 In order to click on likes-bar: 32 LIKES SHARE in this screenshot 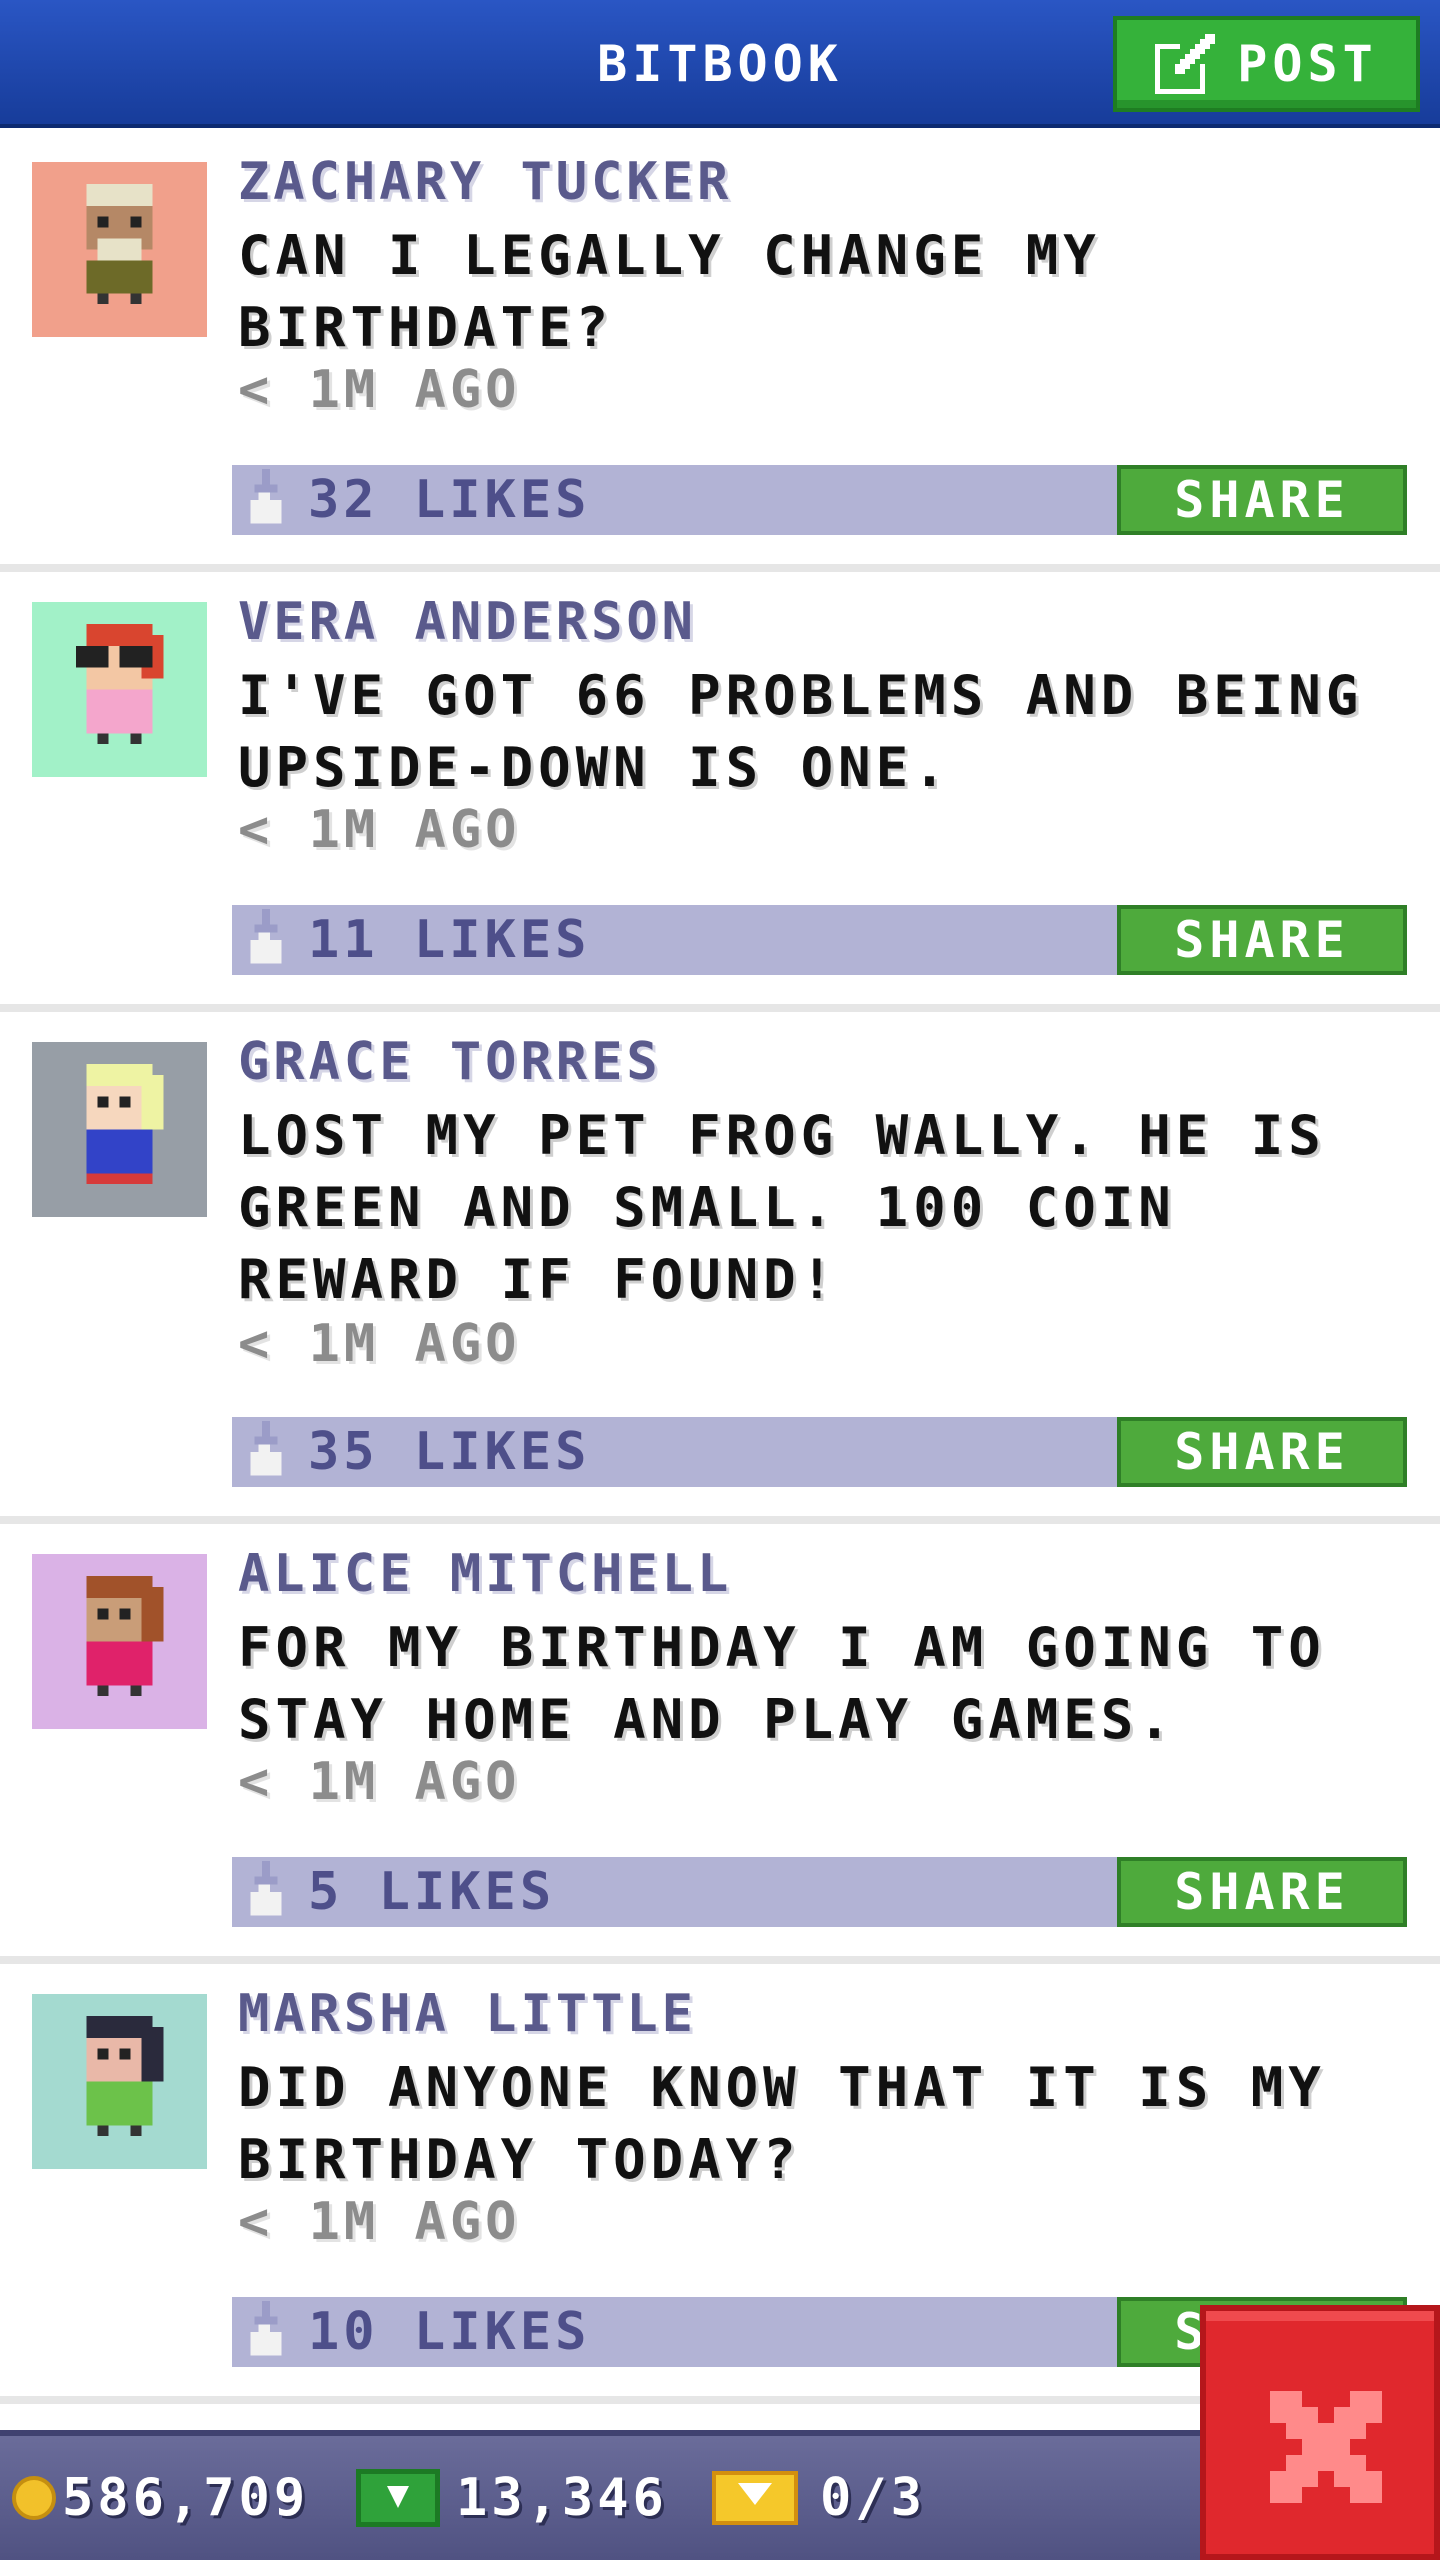, I will do `click(819, 500)`.